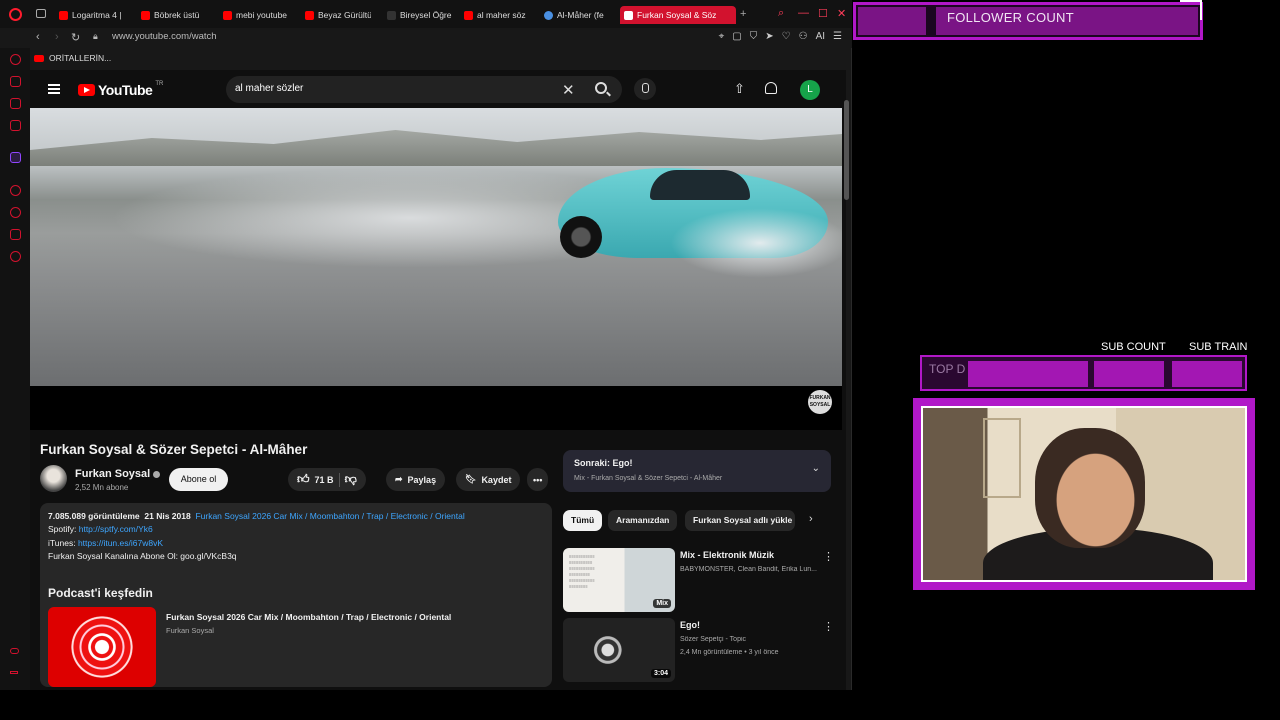 The image size is (1280, 720). What do you see at coordinates (15, 212) in the screenshot?
I see `clock-icon` at bounding box center [15, 212].